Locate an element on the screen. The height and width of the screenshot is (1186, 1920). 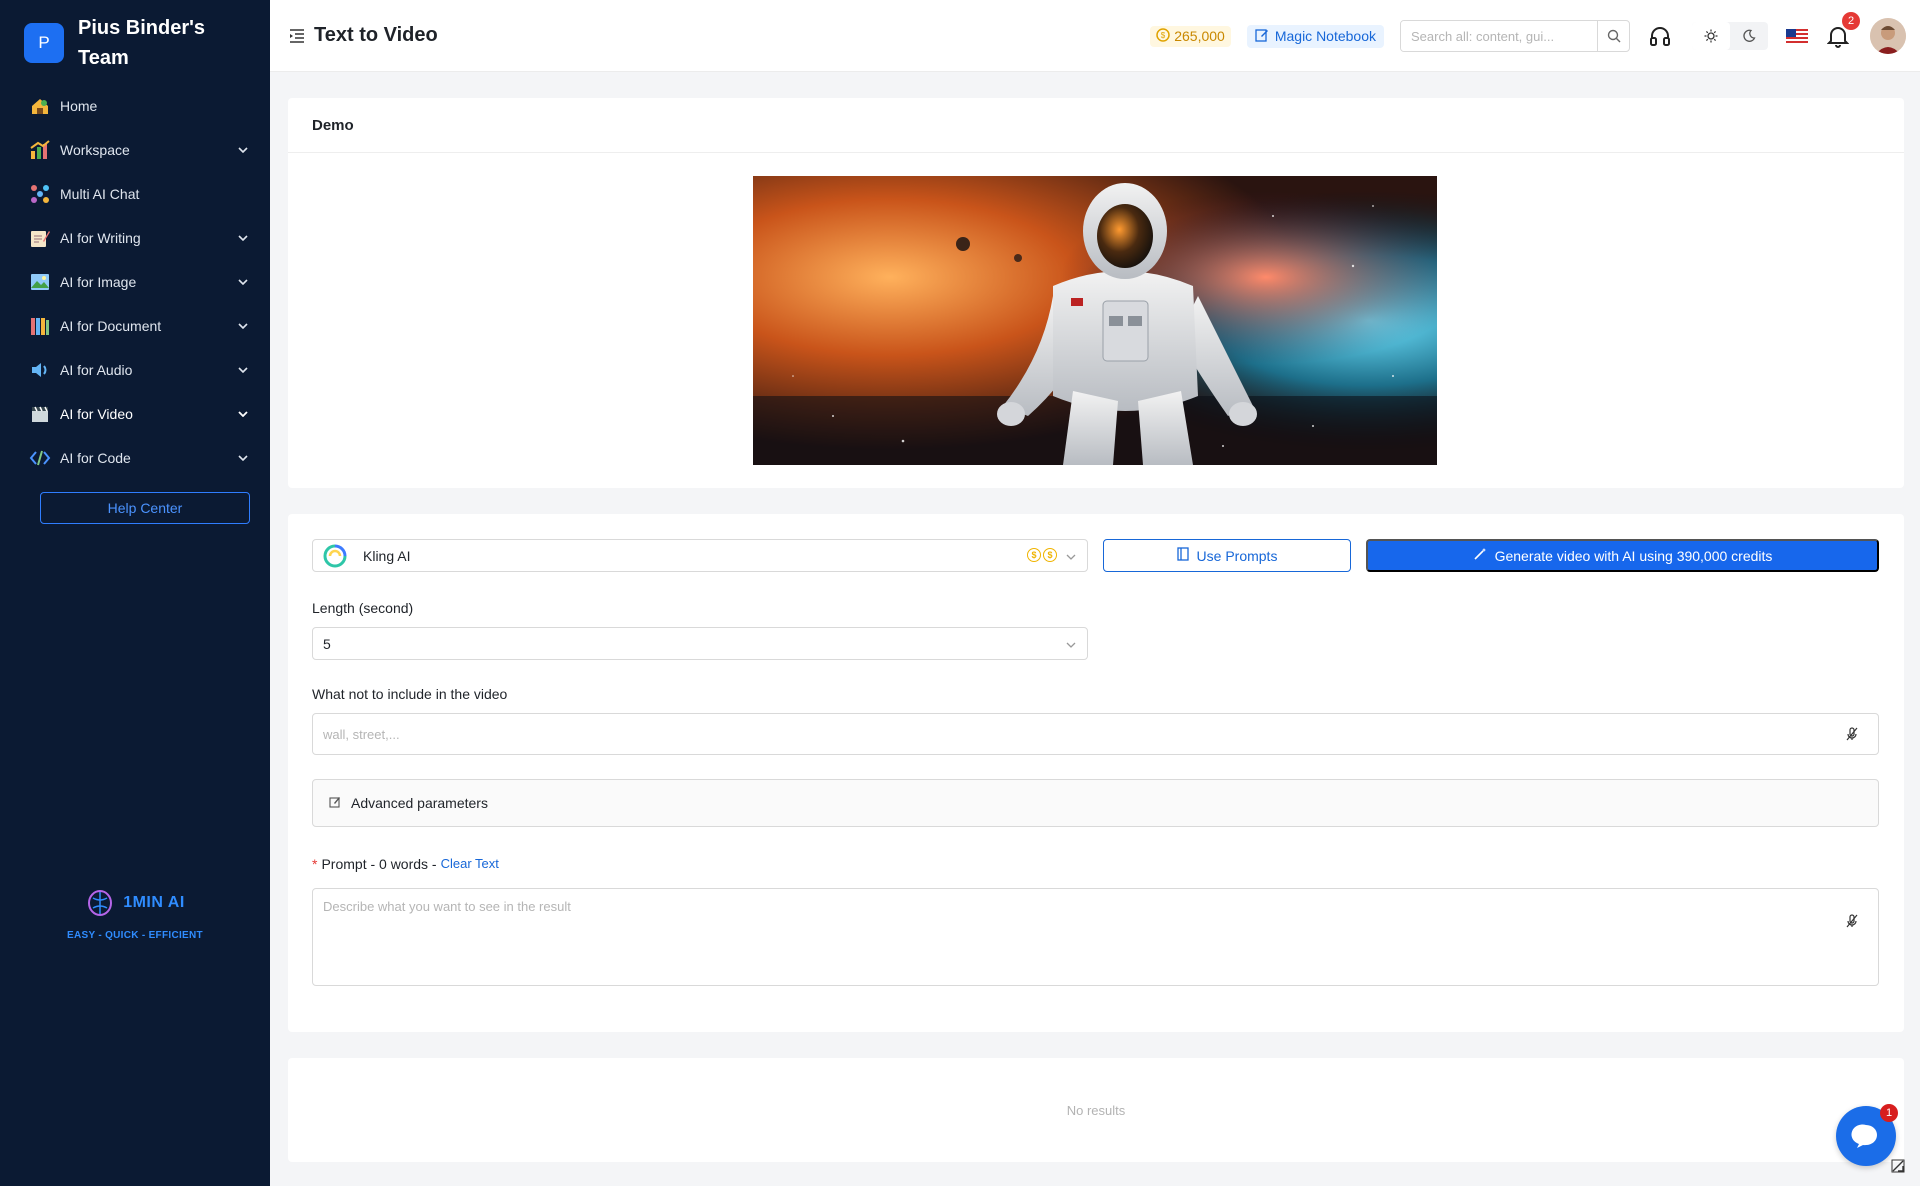
credits-badge: $ 265,000 is located at coordinates (1190, 36).